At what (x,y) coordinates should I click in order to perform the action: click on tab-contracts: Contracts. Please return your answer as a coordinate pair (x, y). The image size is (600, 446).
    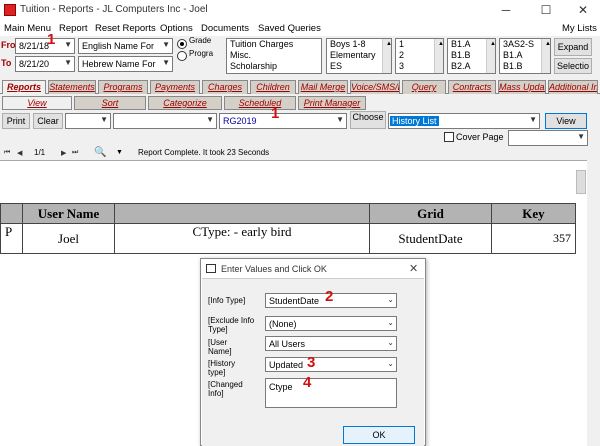
    Looking at the image, I should click on (472, 87).